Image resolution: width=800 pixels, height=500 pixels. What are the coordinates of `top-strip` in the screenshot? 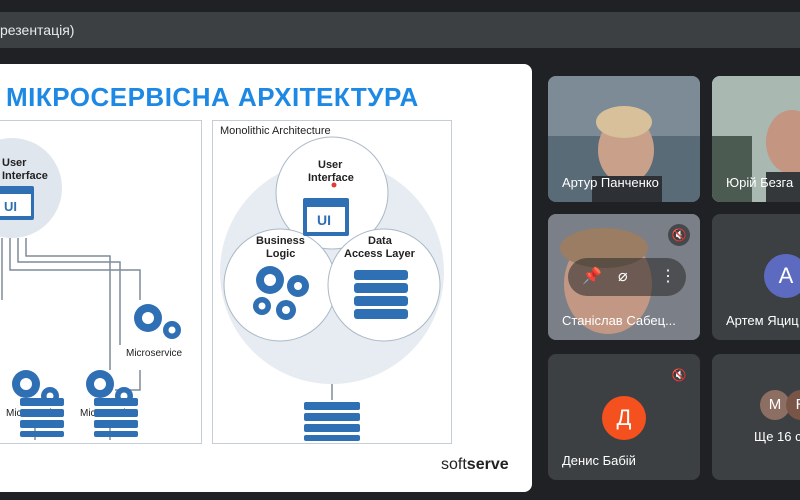 It's located at (400, 5).